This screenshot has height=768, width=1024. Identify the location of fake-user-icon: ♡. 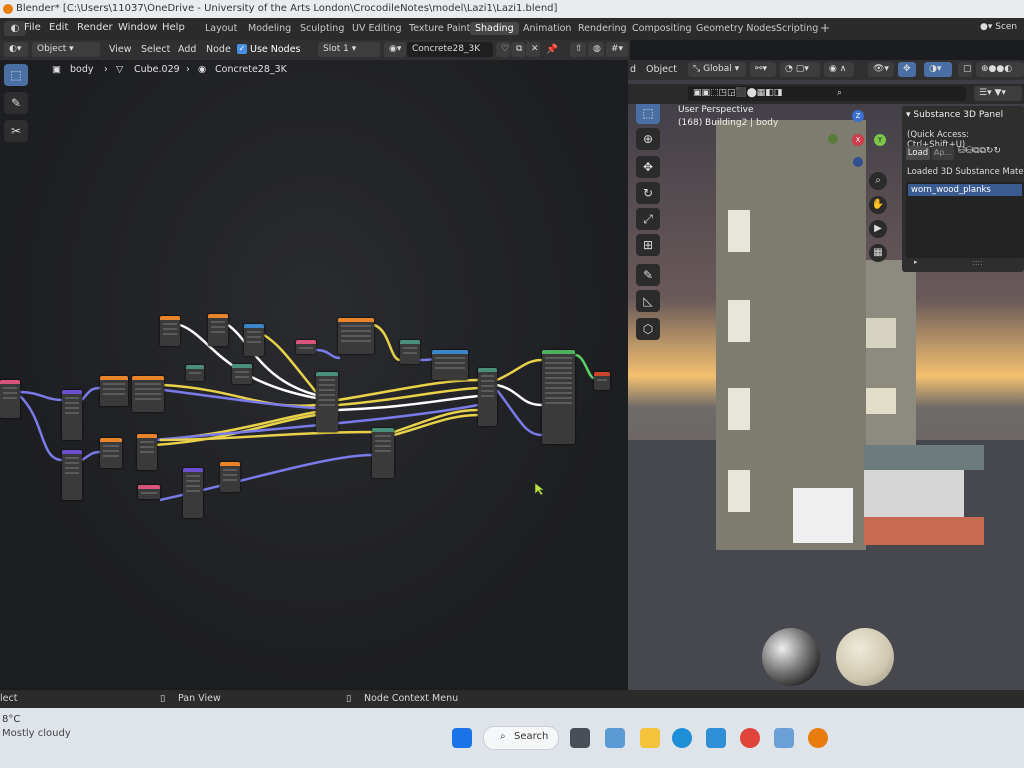
(503, 49).